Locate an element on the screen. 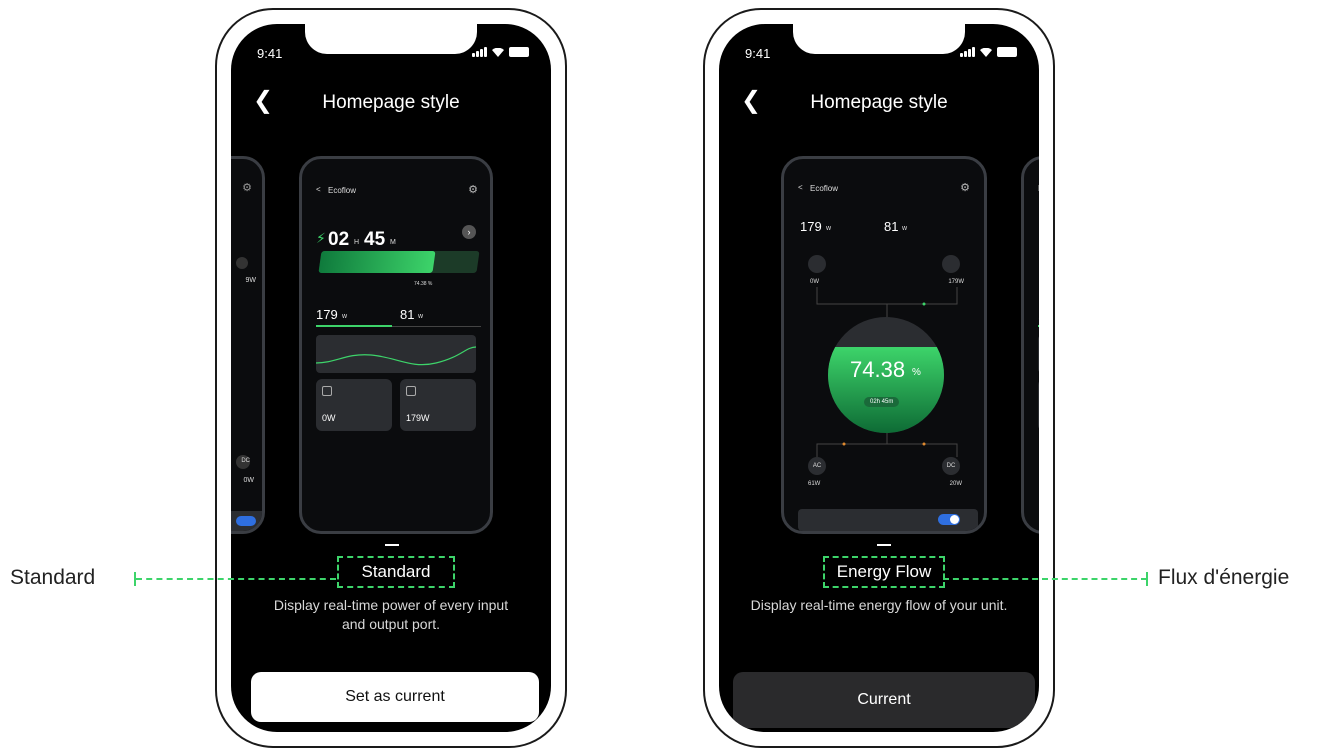 Image resolution: width=1327 pixels, height=748 pixels. battery-bar-fill is located at coordinates (377, 262).